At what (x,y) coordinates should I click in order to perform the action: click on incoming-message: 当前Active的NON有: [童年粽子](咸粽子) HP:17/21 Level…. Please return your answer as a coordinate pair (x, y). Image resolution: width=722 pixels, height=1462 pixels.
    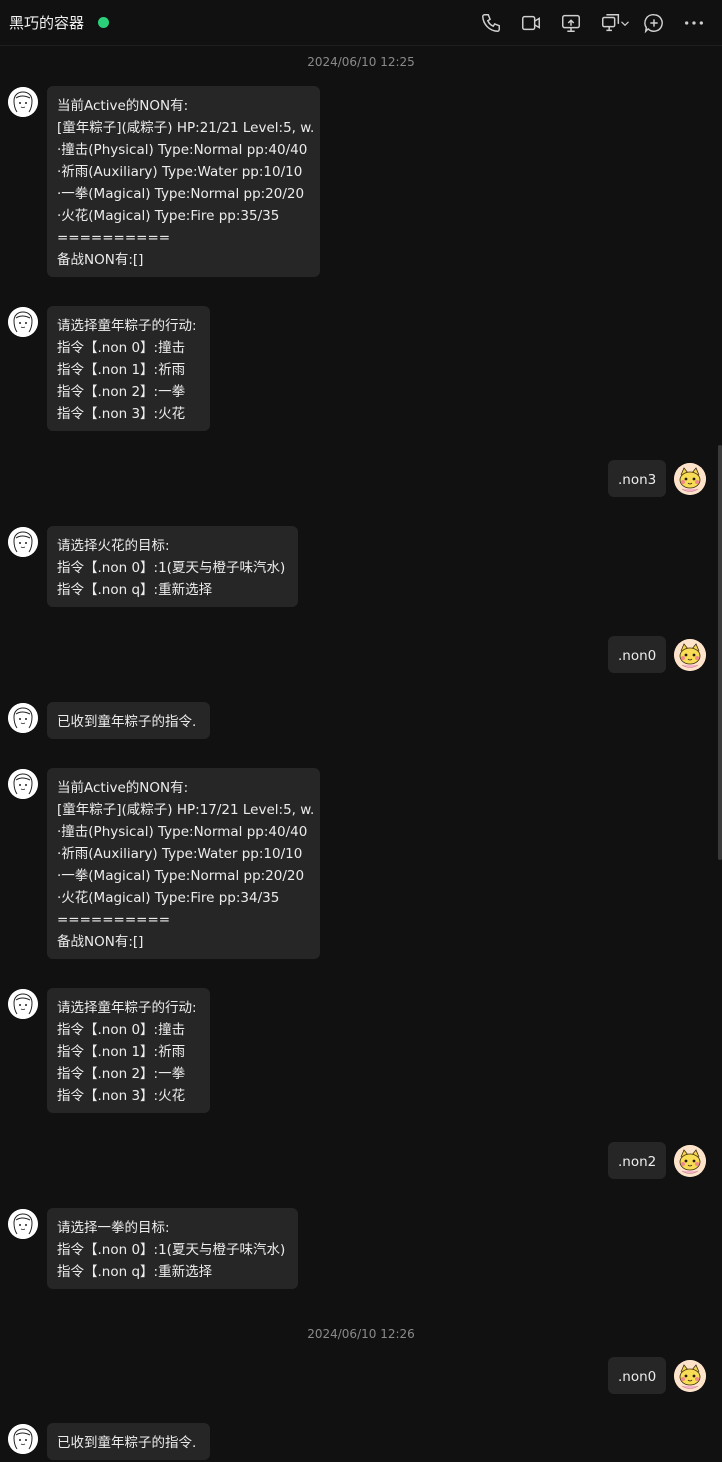
    Looking at the image, I should click on (361, 863).